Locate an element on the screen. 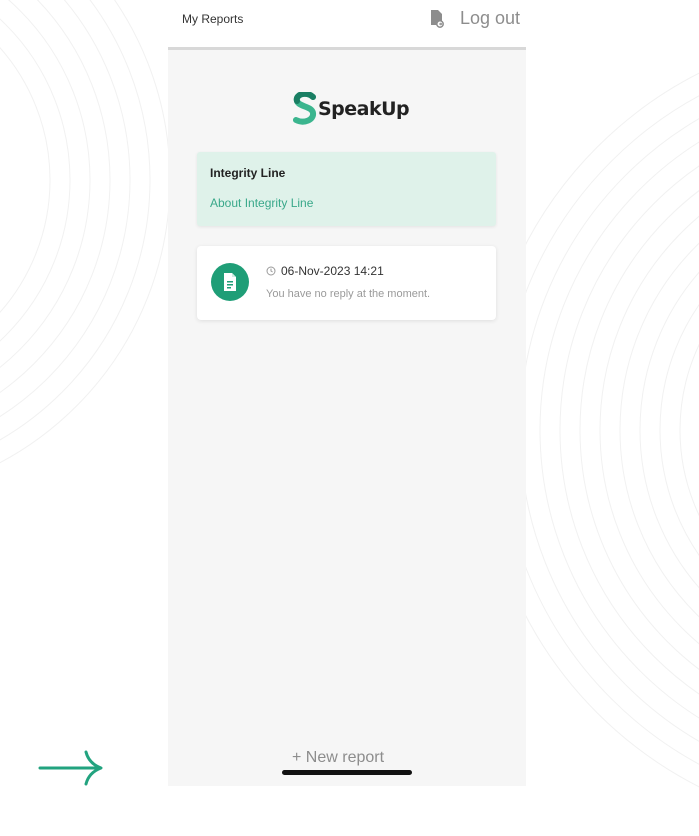  report-status: You have no reply at the moment. is located at coordinates (348, 294).